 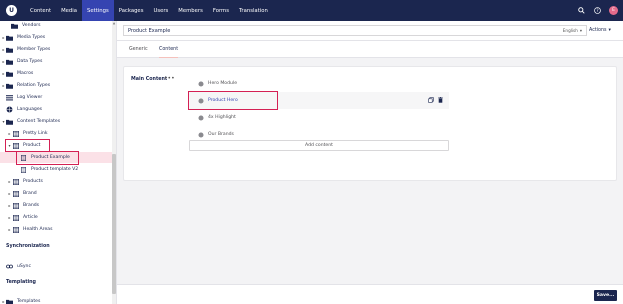 What do you see at coordinates (149, 79) in the screenshot?
I see `property-label-main-content: Main Content` at bounding box center [149, 79].